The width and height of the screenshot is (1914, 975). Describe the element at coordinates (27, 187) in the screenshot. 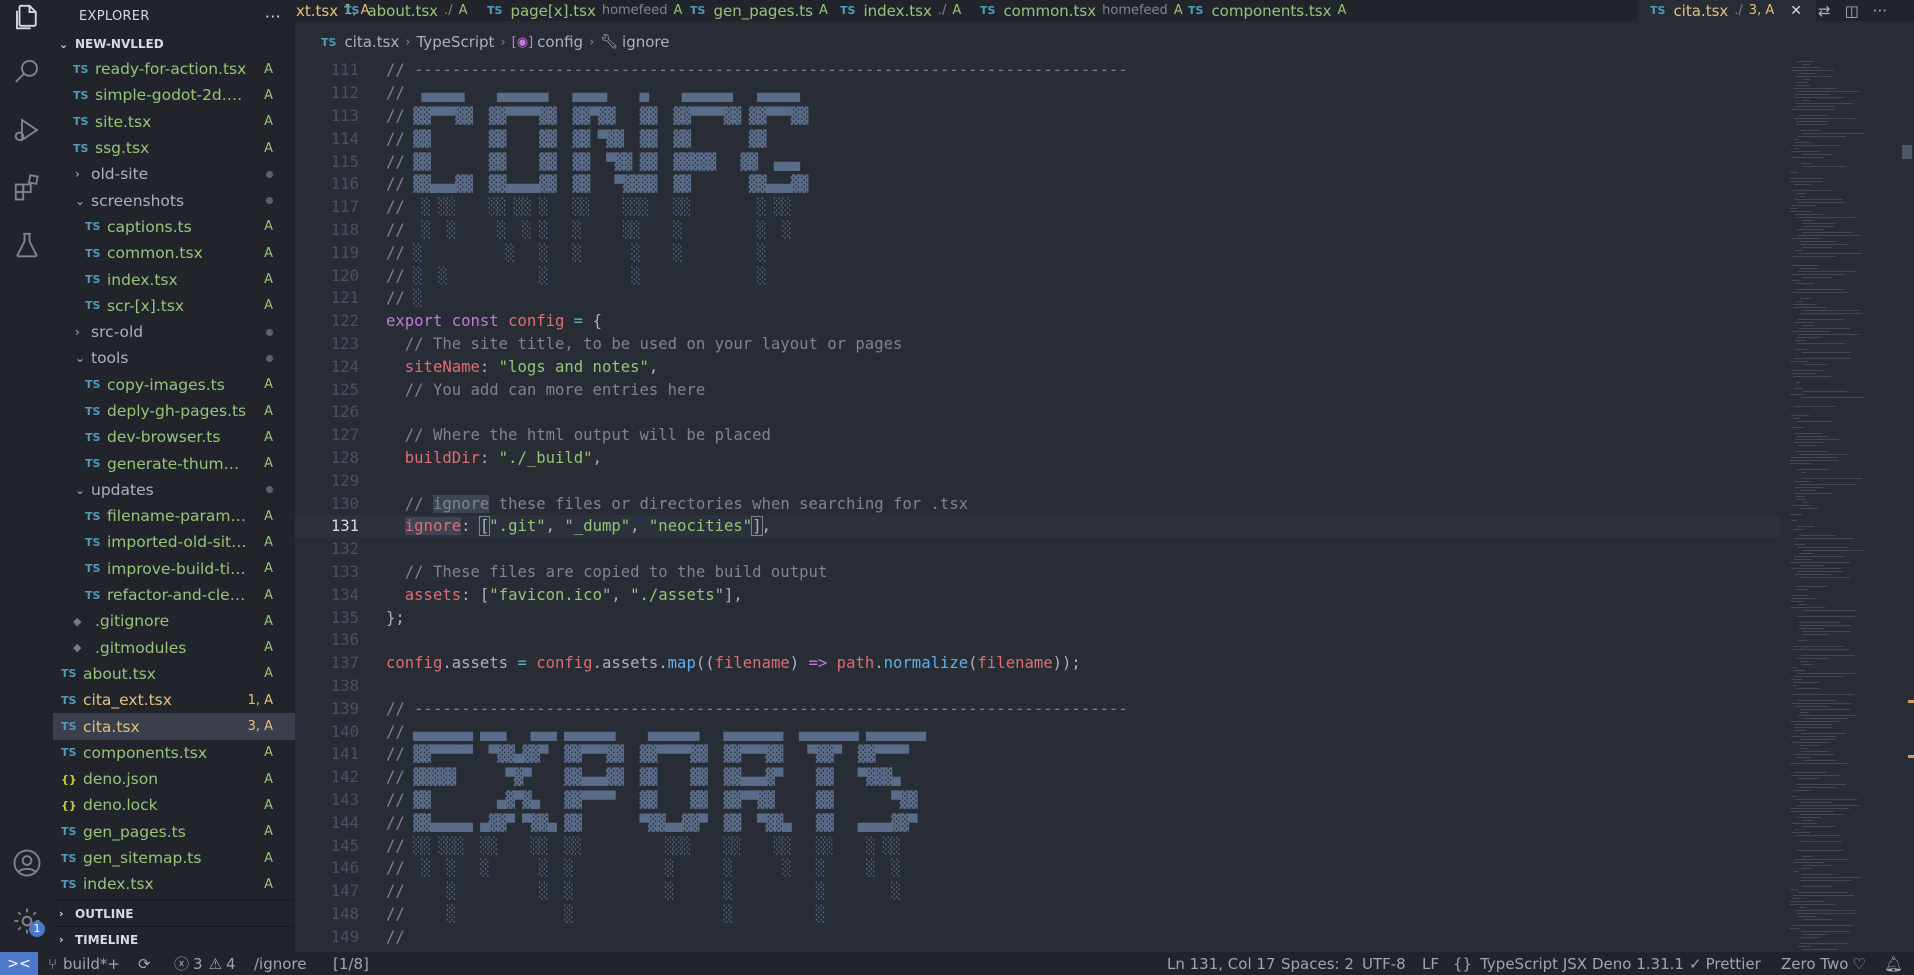

I see `extensions-icon` at that location.